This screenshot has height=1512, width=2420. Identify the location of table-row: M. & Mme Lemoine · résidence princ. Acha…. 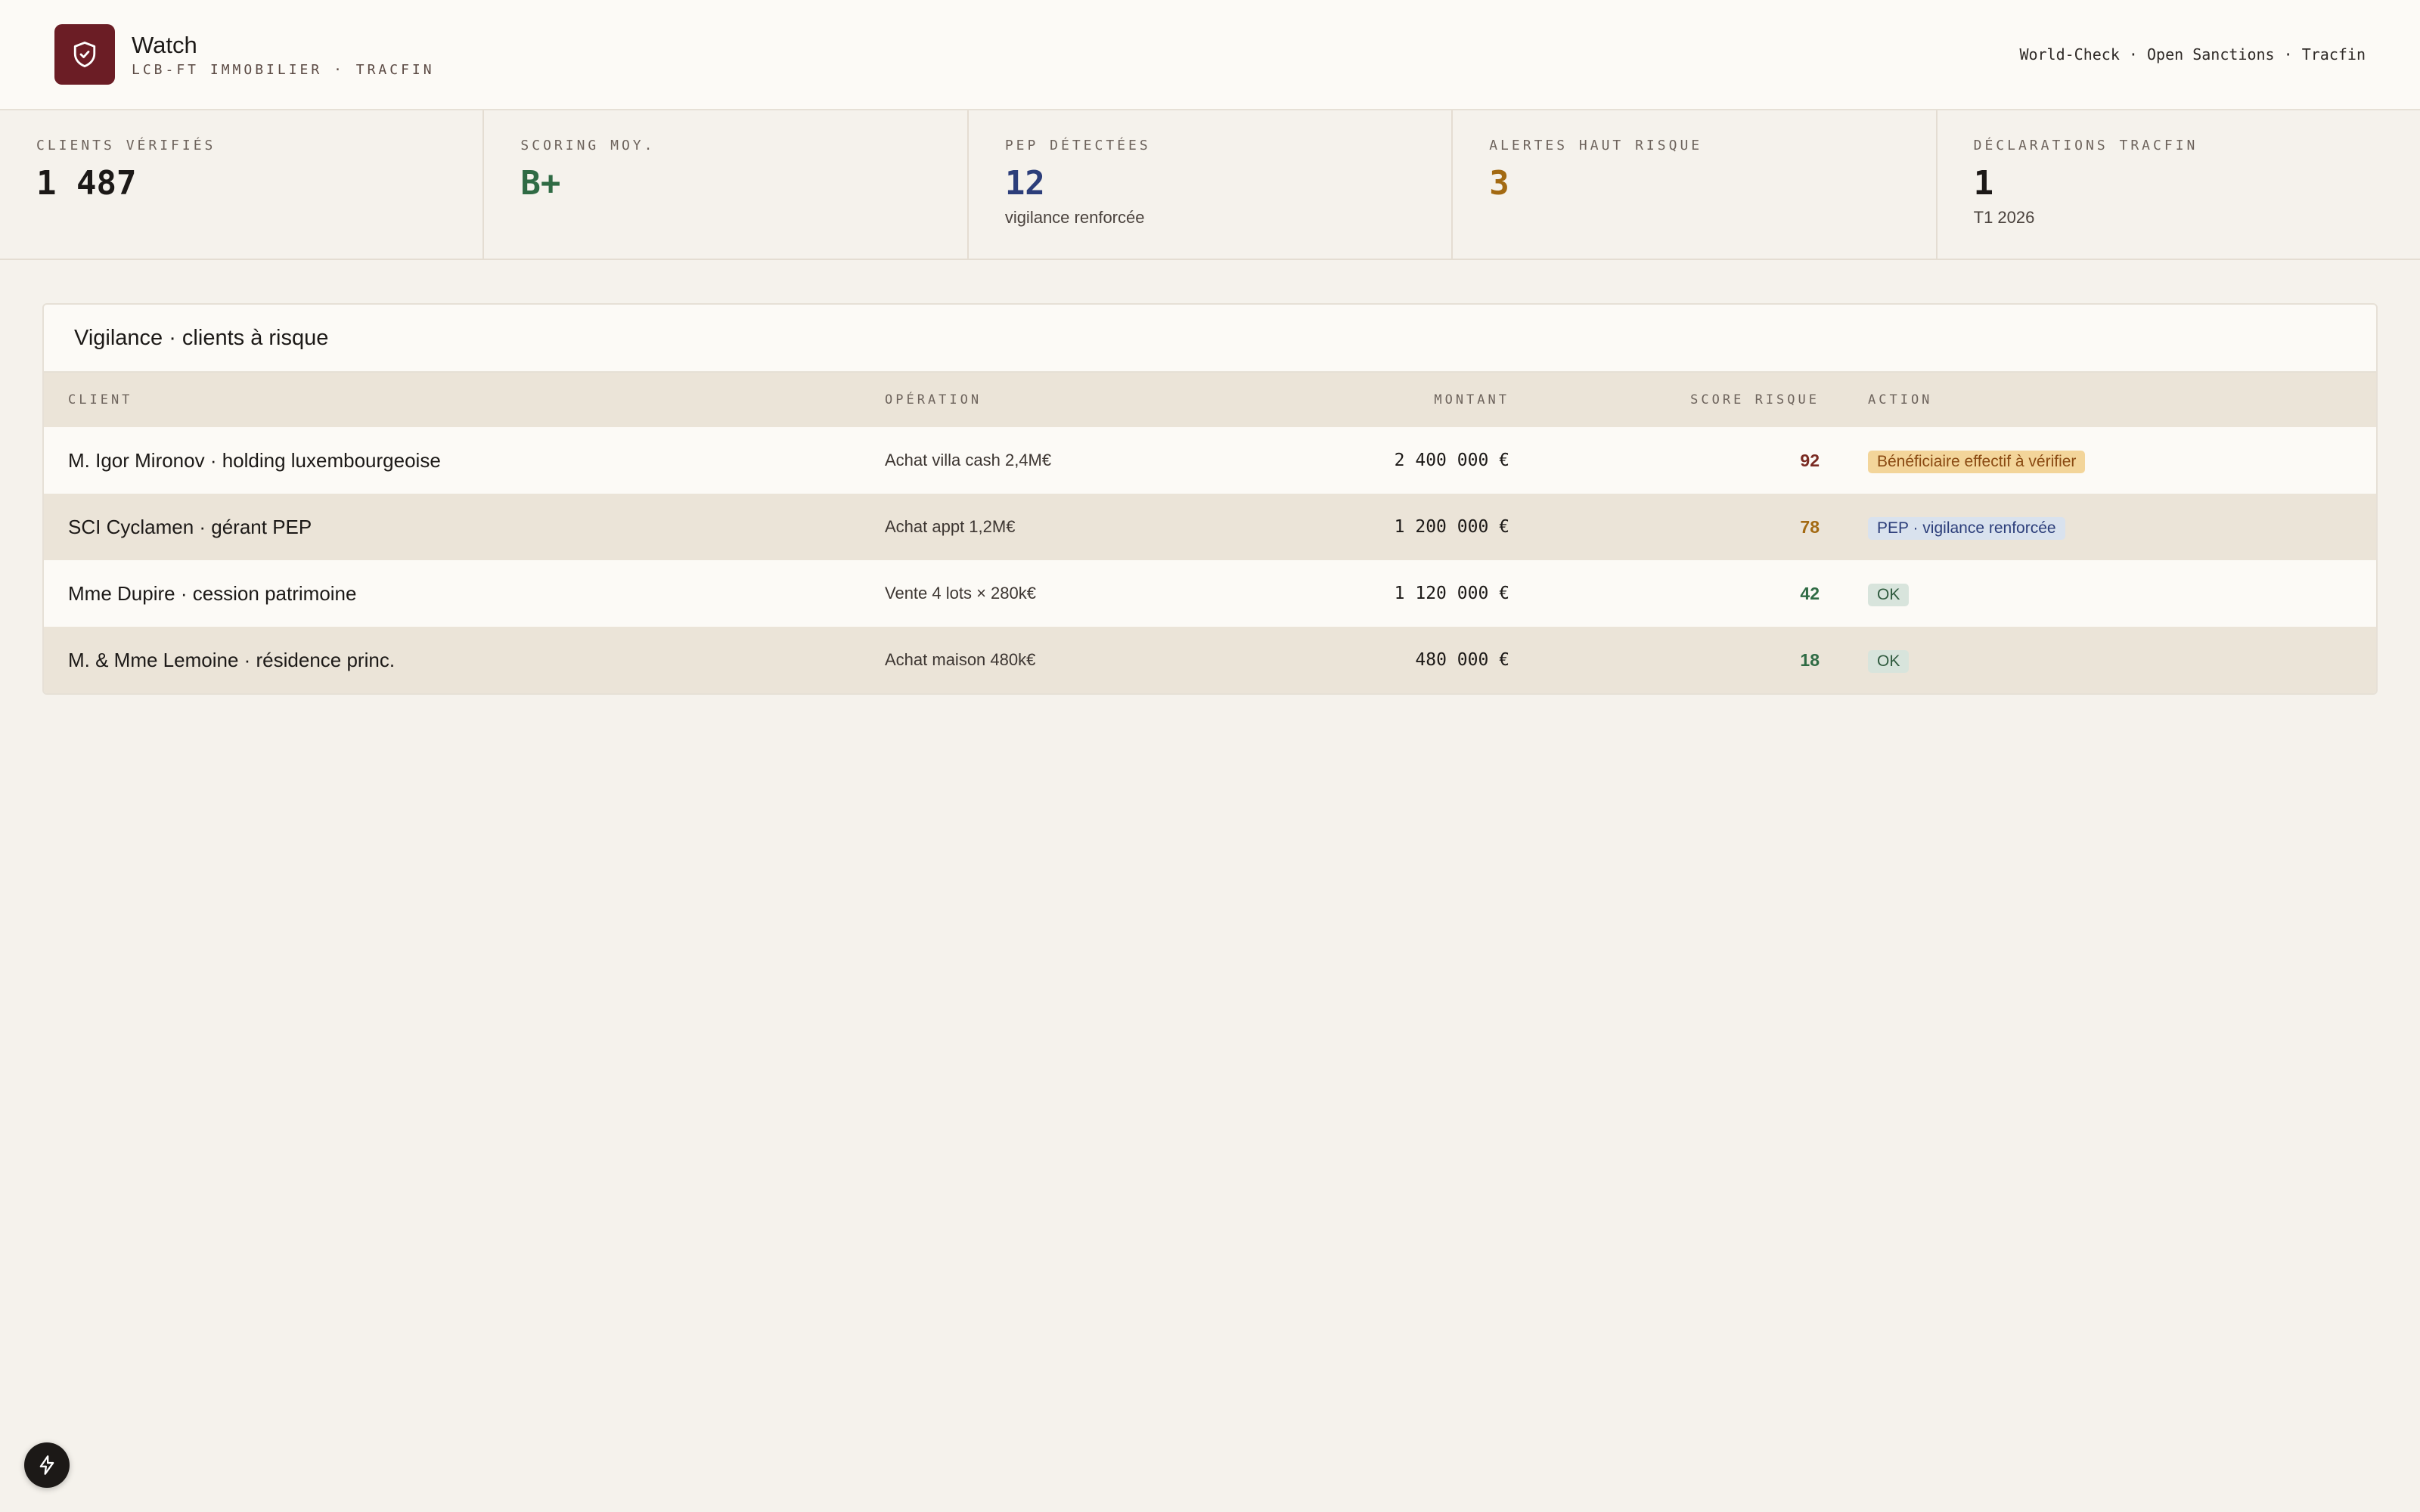
(1210, 660).